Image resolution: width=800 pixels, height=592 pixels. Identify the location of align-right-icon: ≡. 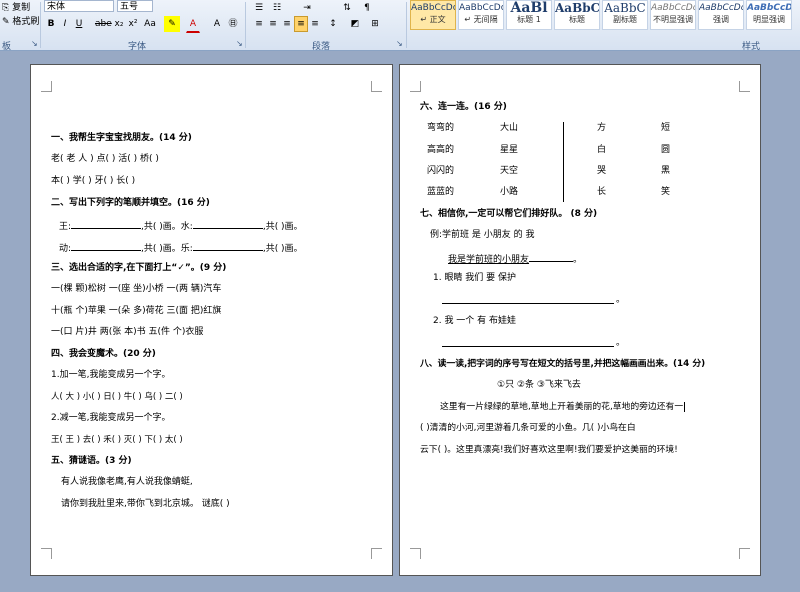
(287, 24).